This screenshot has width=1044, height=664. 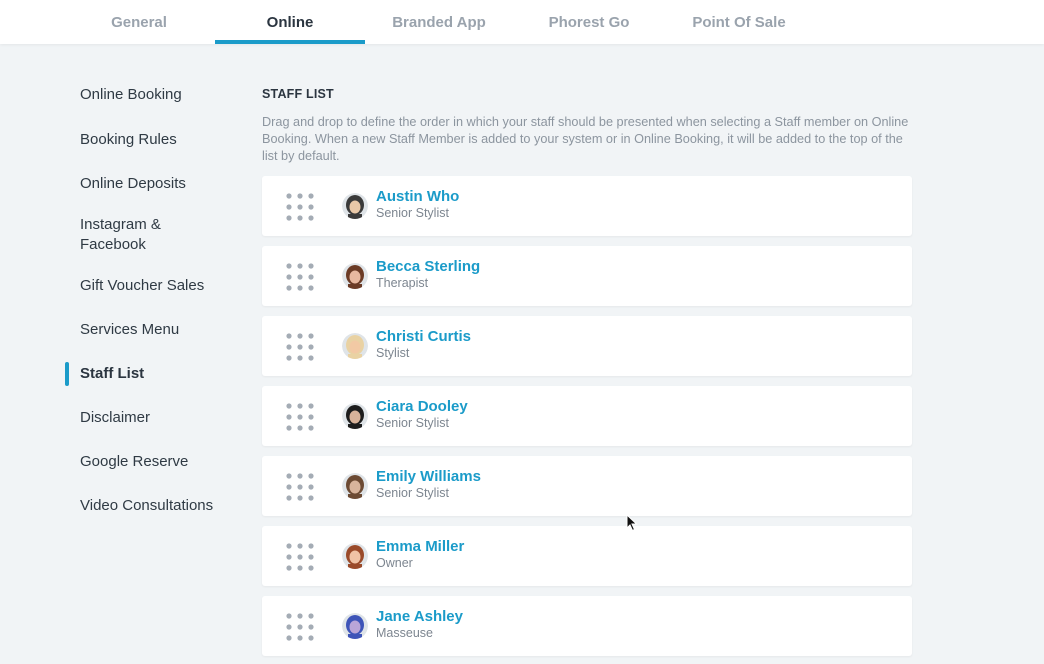 What do you see at coordinates (155, 95) in the screenshot?
I see `sidebar-item-online-booking: Online Booking` at bounding box center [155, 95].